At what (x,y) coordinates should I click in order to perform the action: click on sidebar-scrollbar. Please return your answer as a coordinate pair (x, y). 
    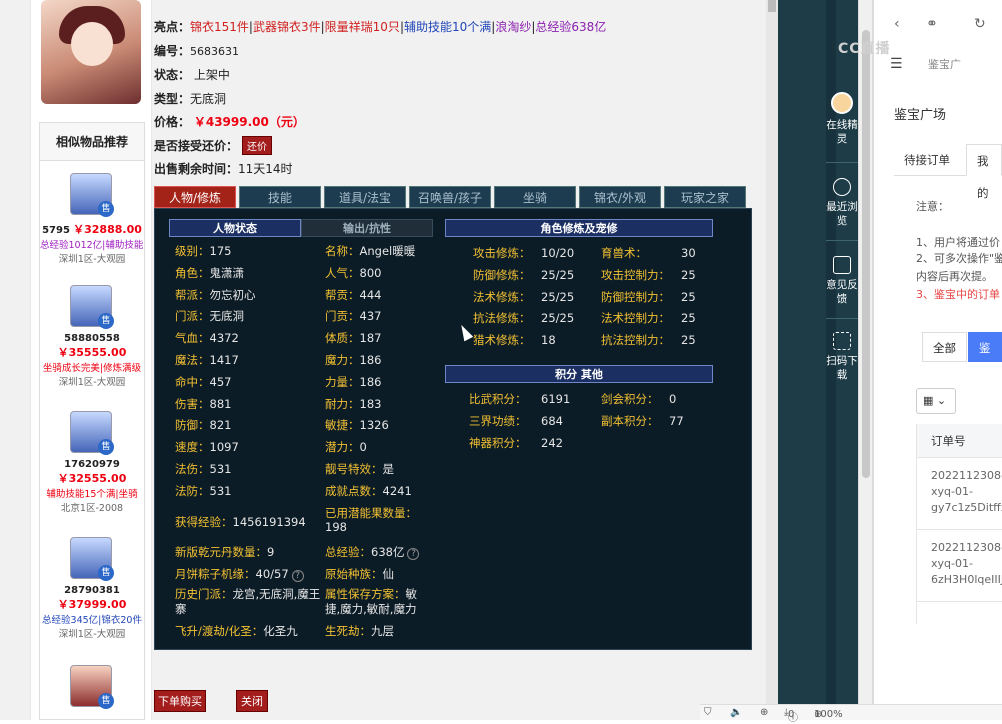
    Looking at the image, I should click on (865, 360).